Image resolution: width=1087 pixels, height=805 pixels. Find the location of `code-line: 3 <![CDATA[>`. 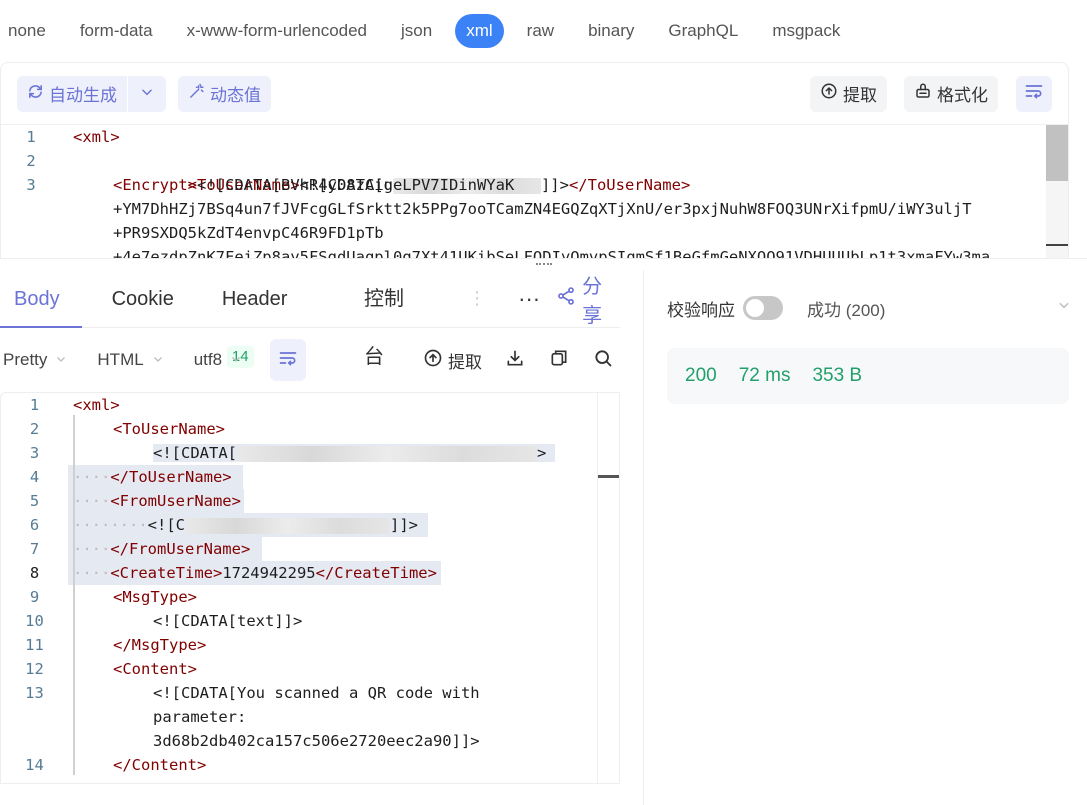

code-line: 3 <![CDATA[> is located at coordinates (310, 453).